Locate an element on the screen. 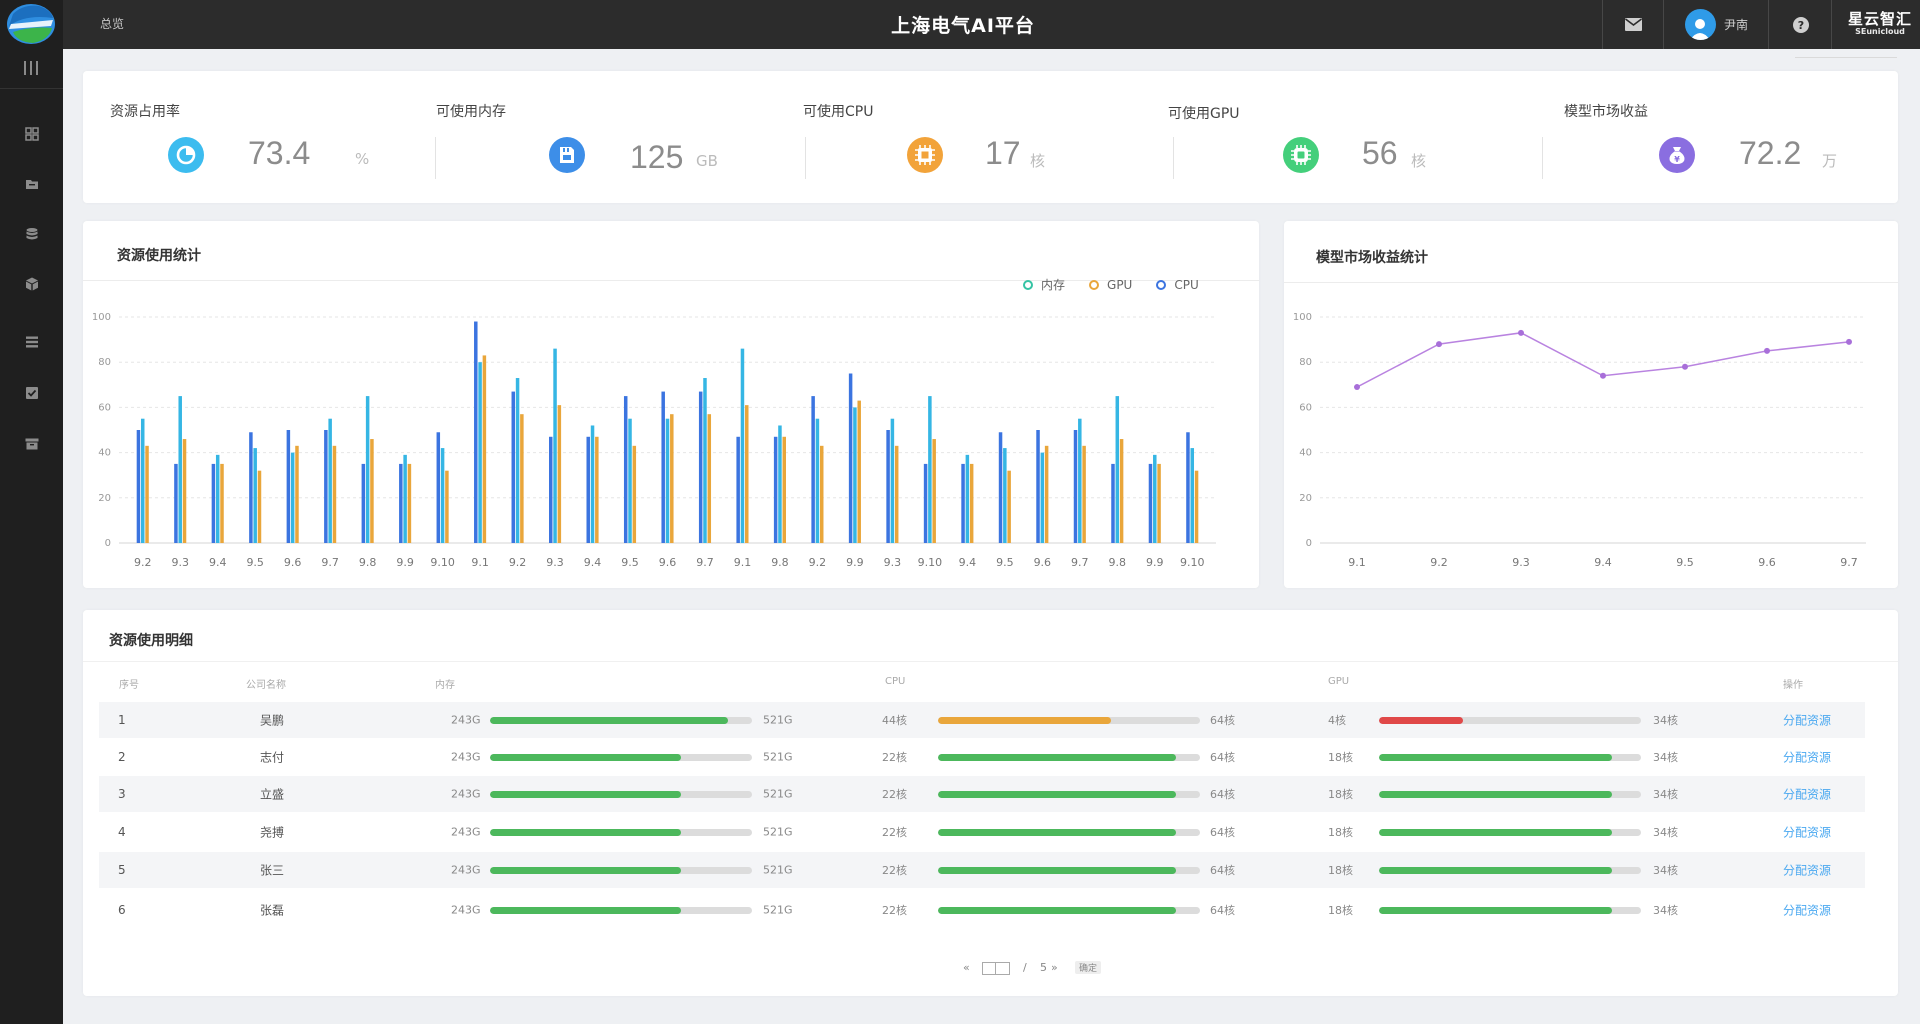 The image size is (1920, 1024). menu-toggle-icon is located at coordinates (31, 68).